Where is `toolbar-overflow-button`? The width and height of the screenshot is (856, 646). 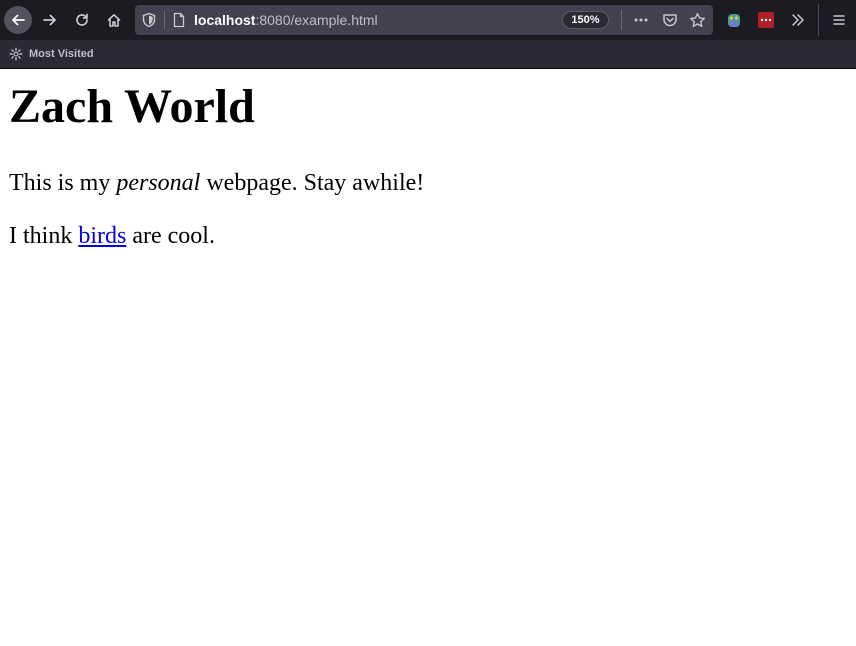
toolbar-overflow-button is located at coordinates (798, 20).